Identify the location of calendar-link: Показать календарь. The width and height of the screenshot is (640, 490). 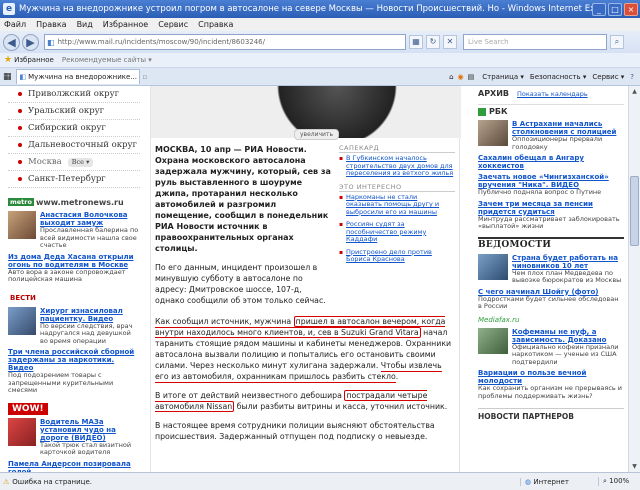
(552, 94).